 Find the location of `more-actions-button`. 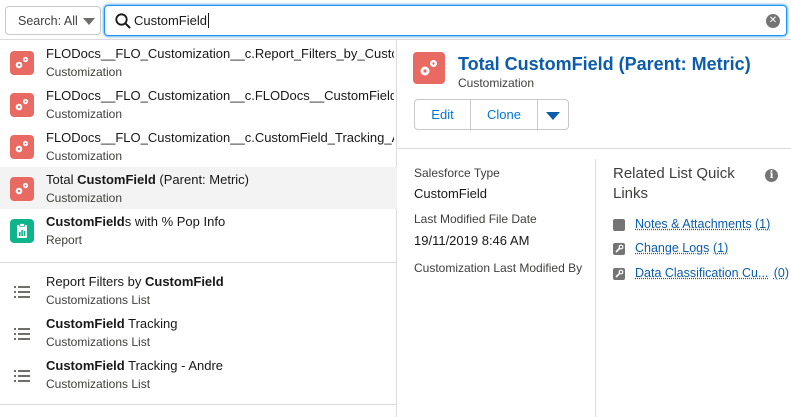

more-actions-button is located at coordinates (553, 114).